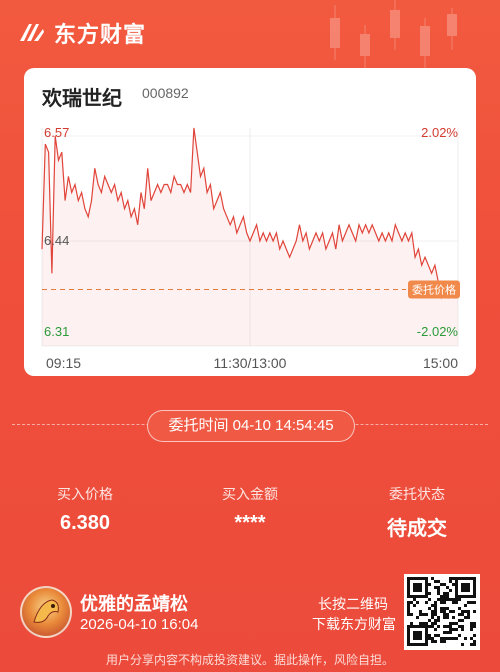 This screenshot has height=672, width=500. Describe the element at coordinates (85, 494) in the screenshot. I see `buy-price-label: 买入价格` at that location.